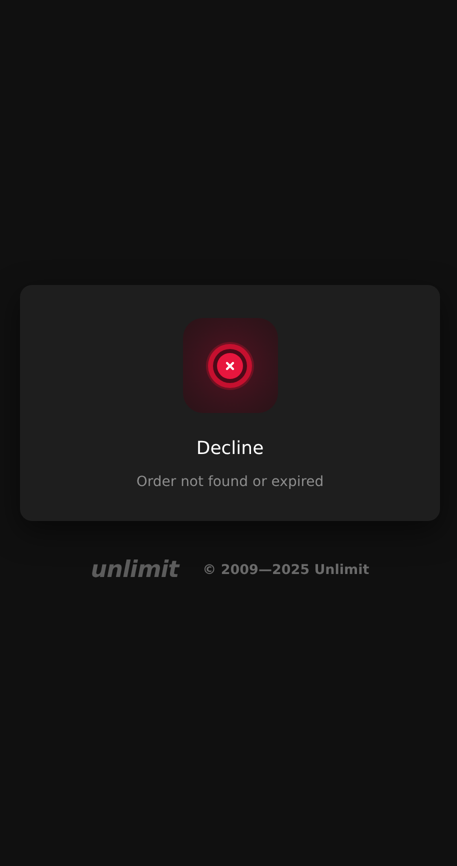 The width and height of the screenshot is (457, 866). I want to click on status-message: Order not found or expired, so click(230, 482).